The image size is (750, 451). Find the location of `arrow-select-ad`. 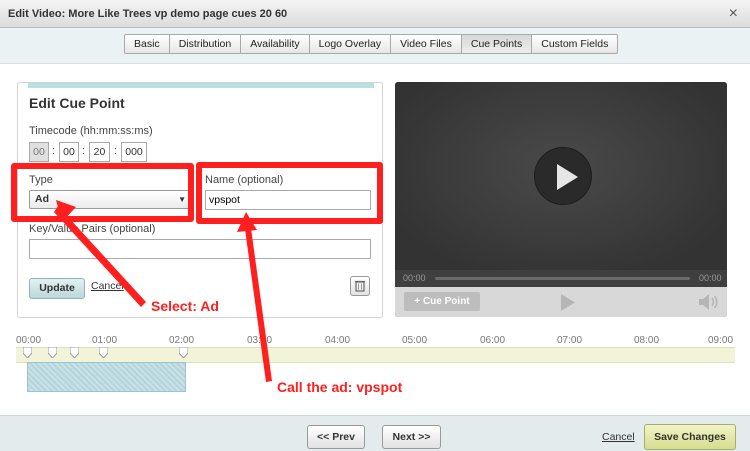

arrow-select-ad is located at coordinates (100, 256).